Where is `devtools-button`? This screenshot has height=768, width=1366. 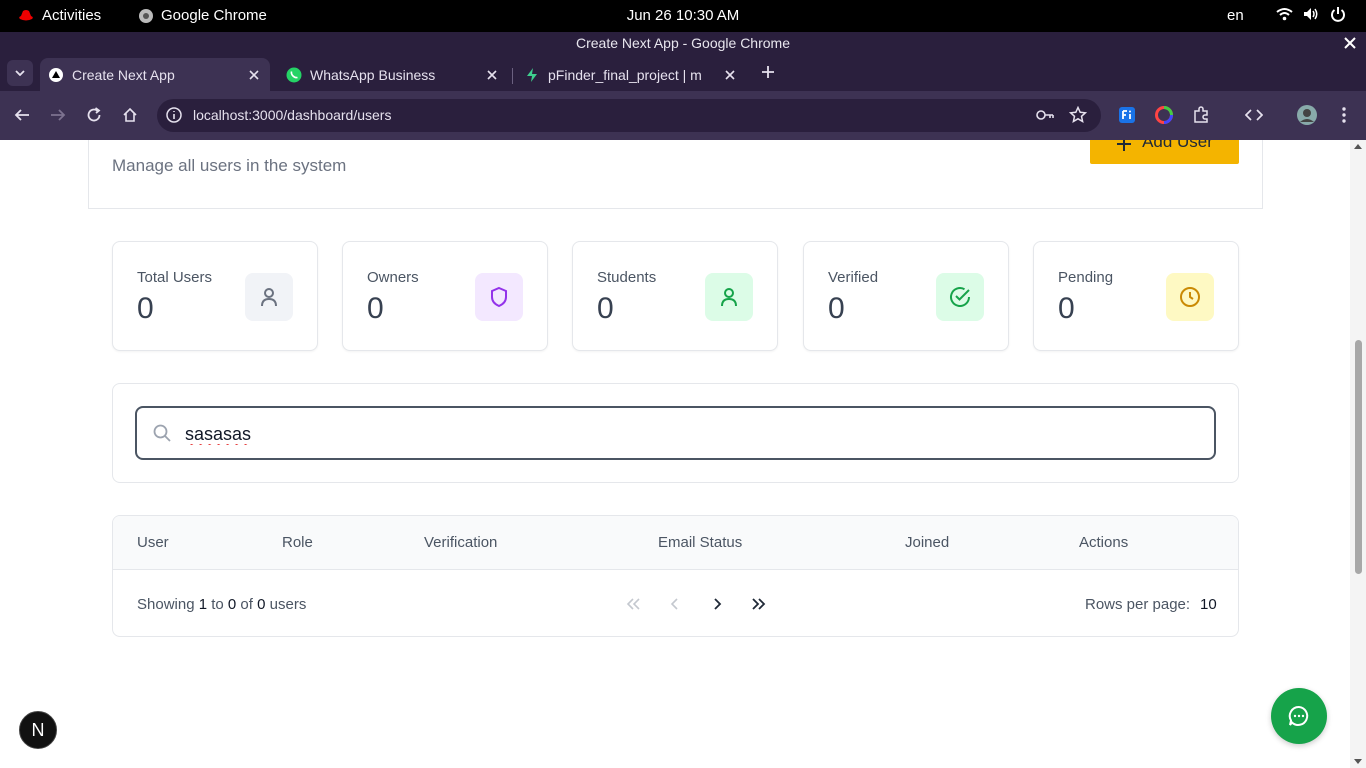
devtools-button is located at coordinates (1254, 115).